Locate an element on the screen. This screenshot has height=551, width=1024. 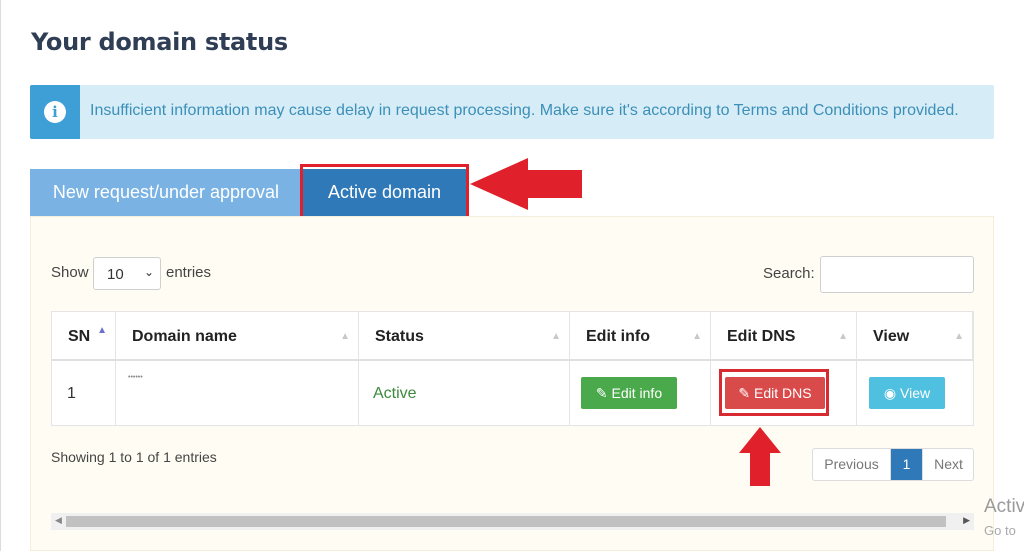
column-header-edit-info: Edit info ▲ is located at coordinates (640, 336).